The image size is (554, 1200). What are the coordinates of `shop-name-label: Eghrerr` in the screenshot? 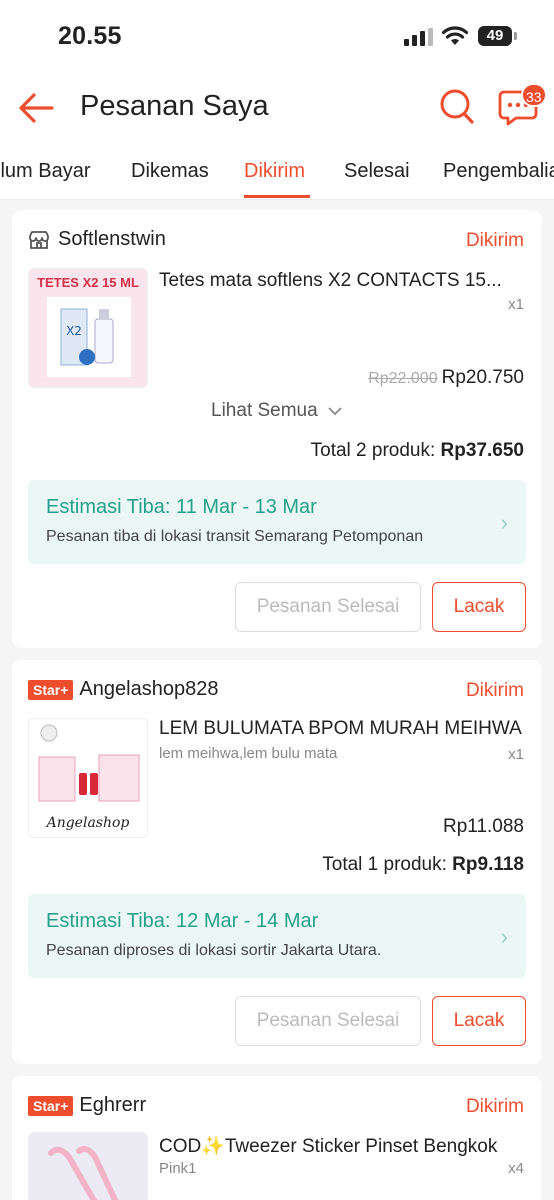 It's located at (113, 1105).